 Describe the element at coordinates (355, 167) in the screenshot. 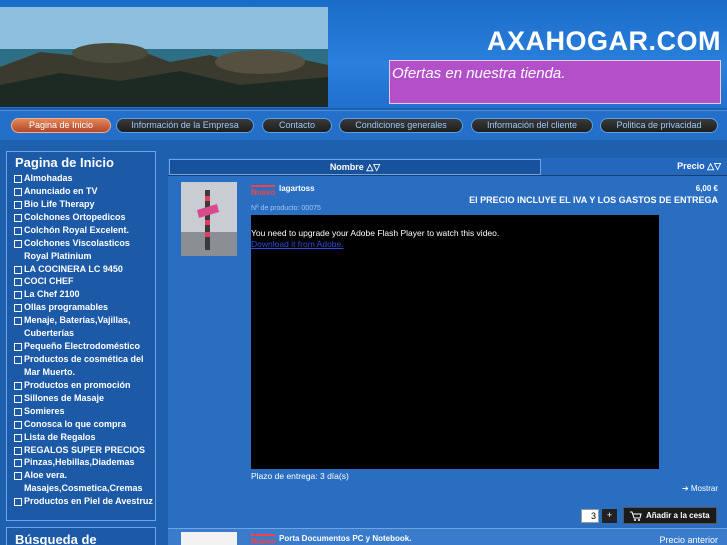

I see `sort-by-name: Nombre △▽` at that location.